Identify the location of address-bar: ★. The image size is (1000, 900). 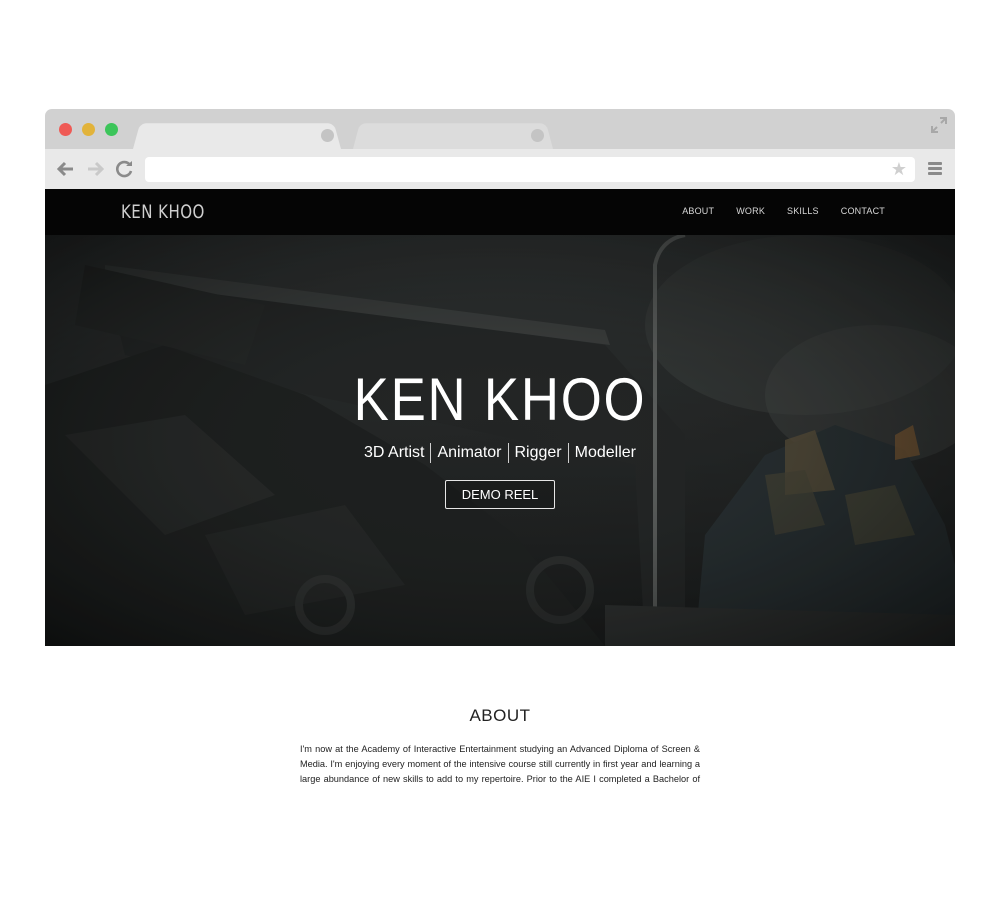
(530, 169).